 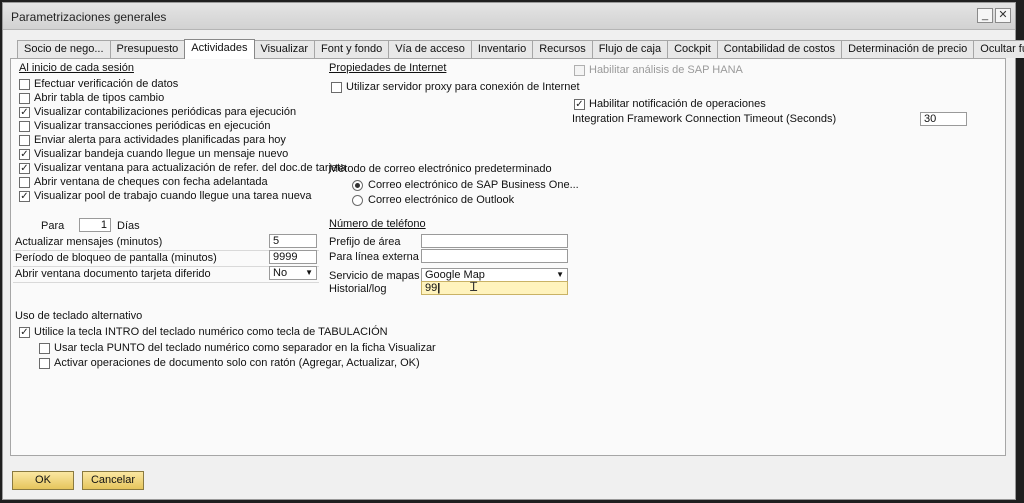 I want to click on checkbox-inbox-new-message: ✓, so click(x=24, y=154).